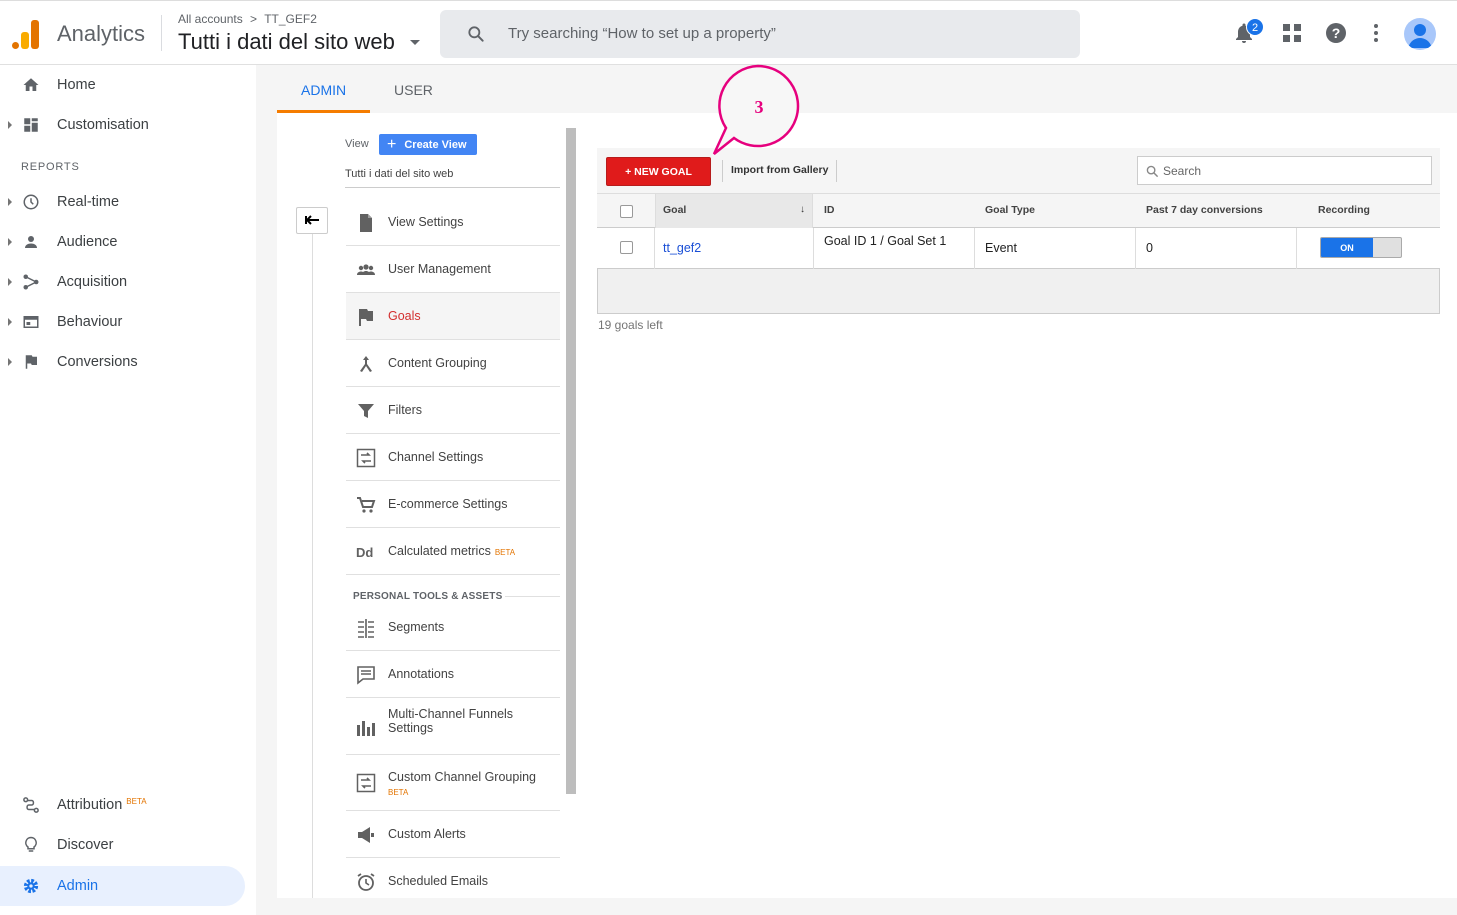 The height and width of the screenshot is (915, 1457). Describe the element at coordinates (78, 886) in the screenshot. I see `nav-label: Admin` at that location.